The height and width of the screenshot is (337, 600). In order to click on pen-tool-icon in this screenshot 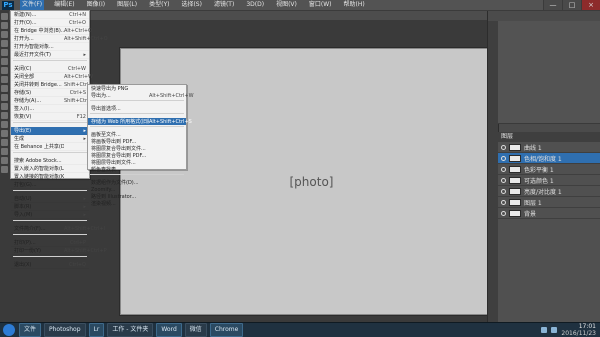, I will do `click(4, 133)`.